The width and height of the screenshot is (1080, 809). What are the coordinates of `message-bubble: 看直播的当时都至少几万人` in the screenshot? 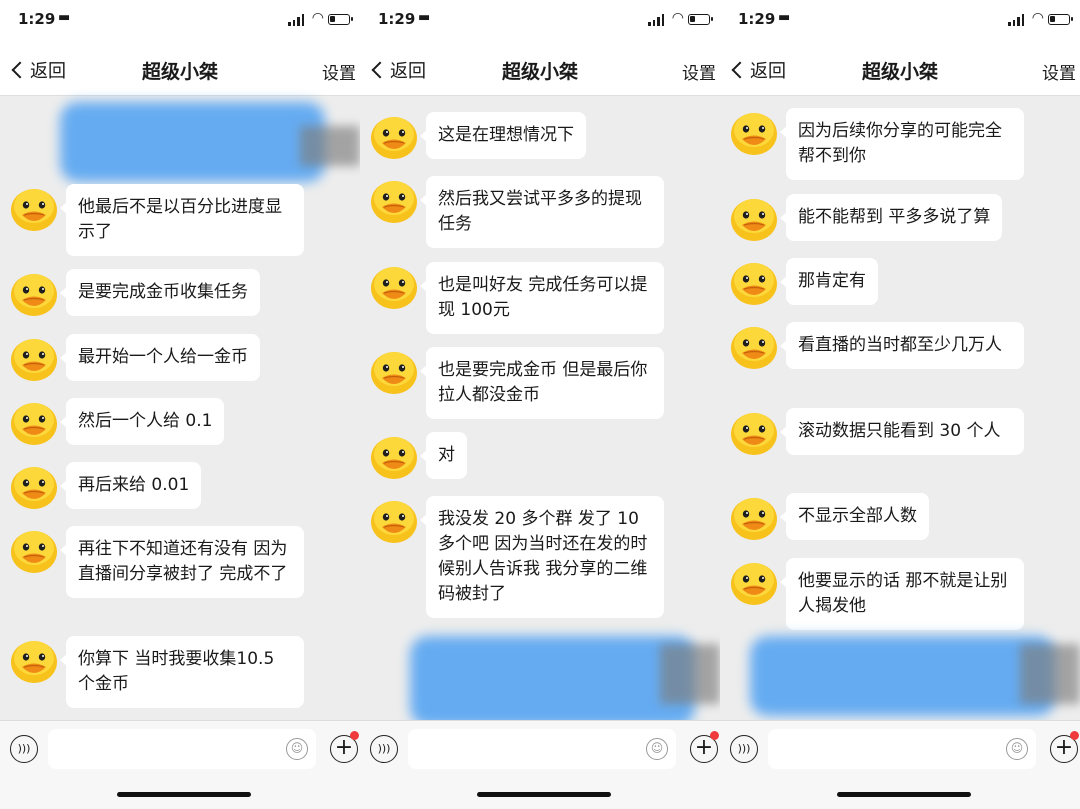 It's located at (902, 345).